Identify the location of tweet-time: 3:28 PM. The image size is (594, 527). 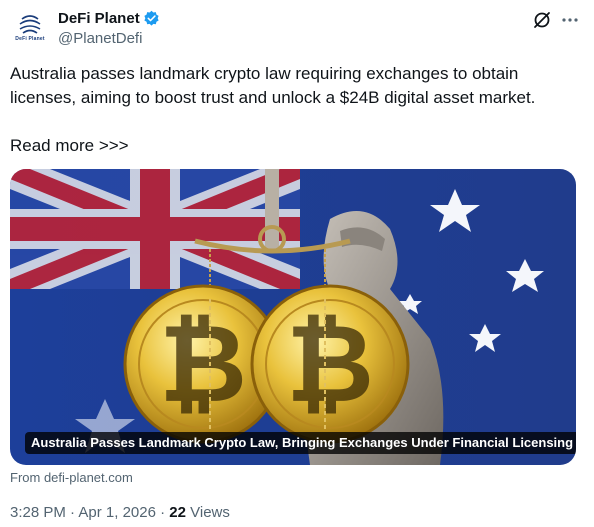
(38, 512).